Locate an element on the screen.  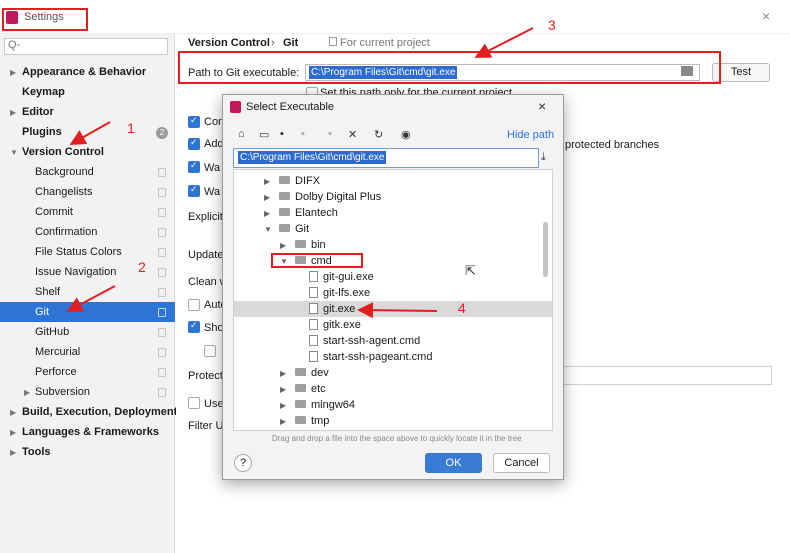
annotation-number-3: 3 is located at coordinates (552, 25).